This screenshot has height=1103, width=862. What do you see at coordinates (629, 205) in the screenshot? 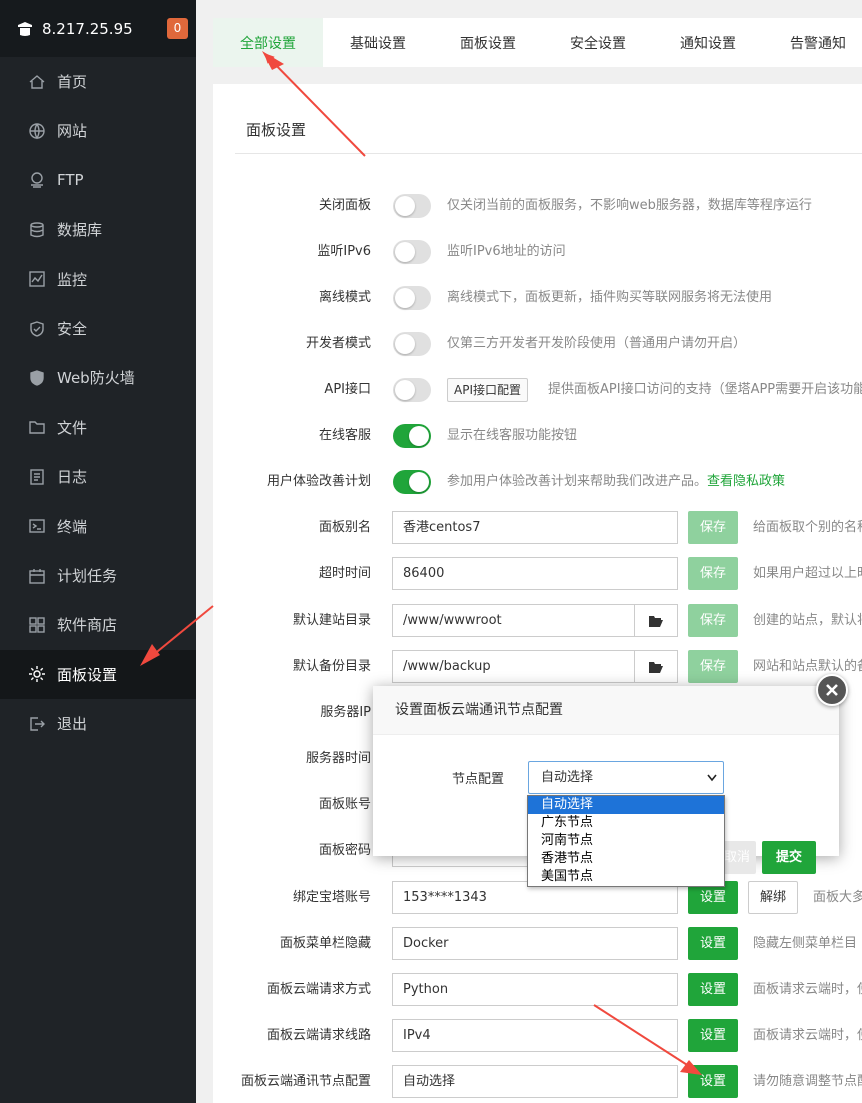
I see `setting-hint-text: 仅关闭当前的面板服务，不影响web服务器，数据库等程序运行` at bounding box center [629, 205].